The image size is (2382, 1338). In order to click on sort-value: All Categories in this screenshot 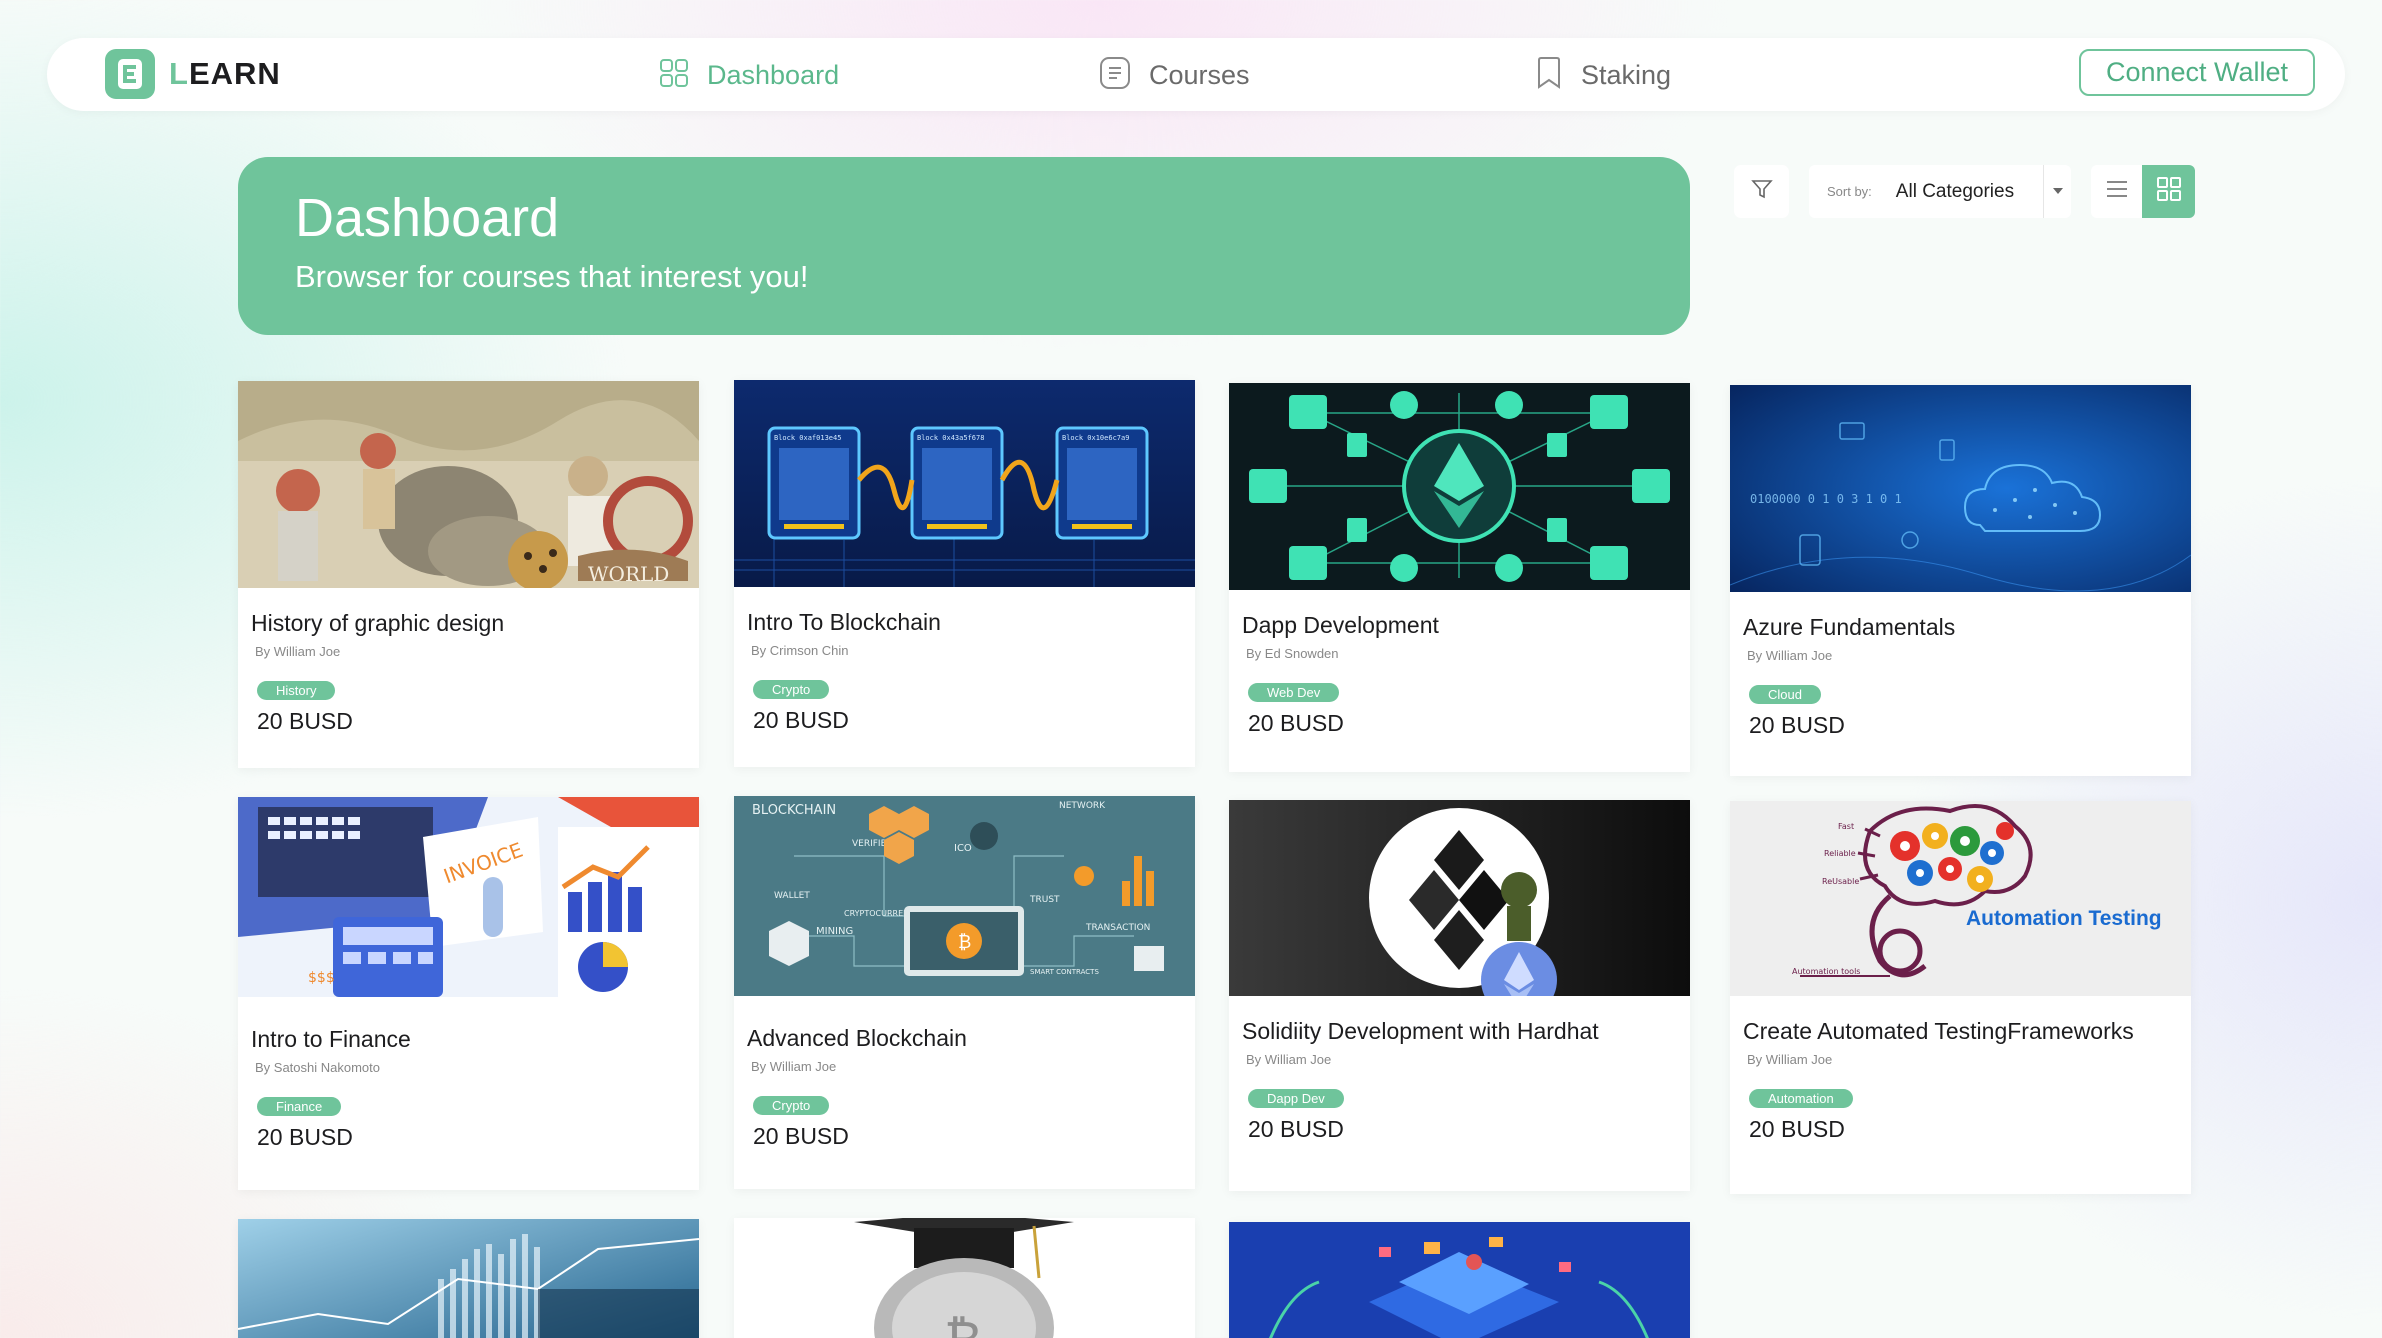, I will do `click(1955, 191)`.